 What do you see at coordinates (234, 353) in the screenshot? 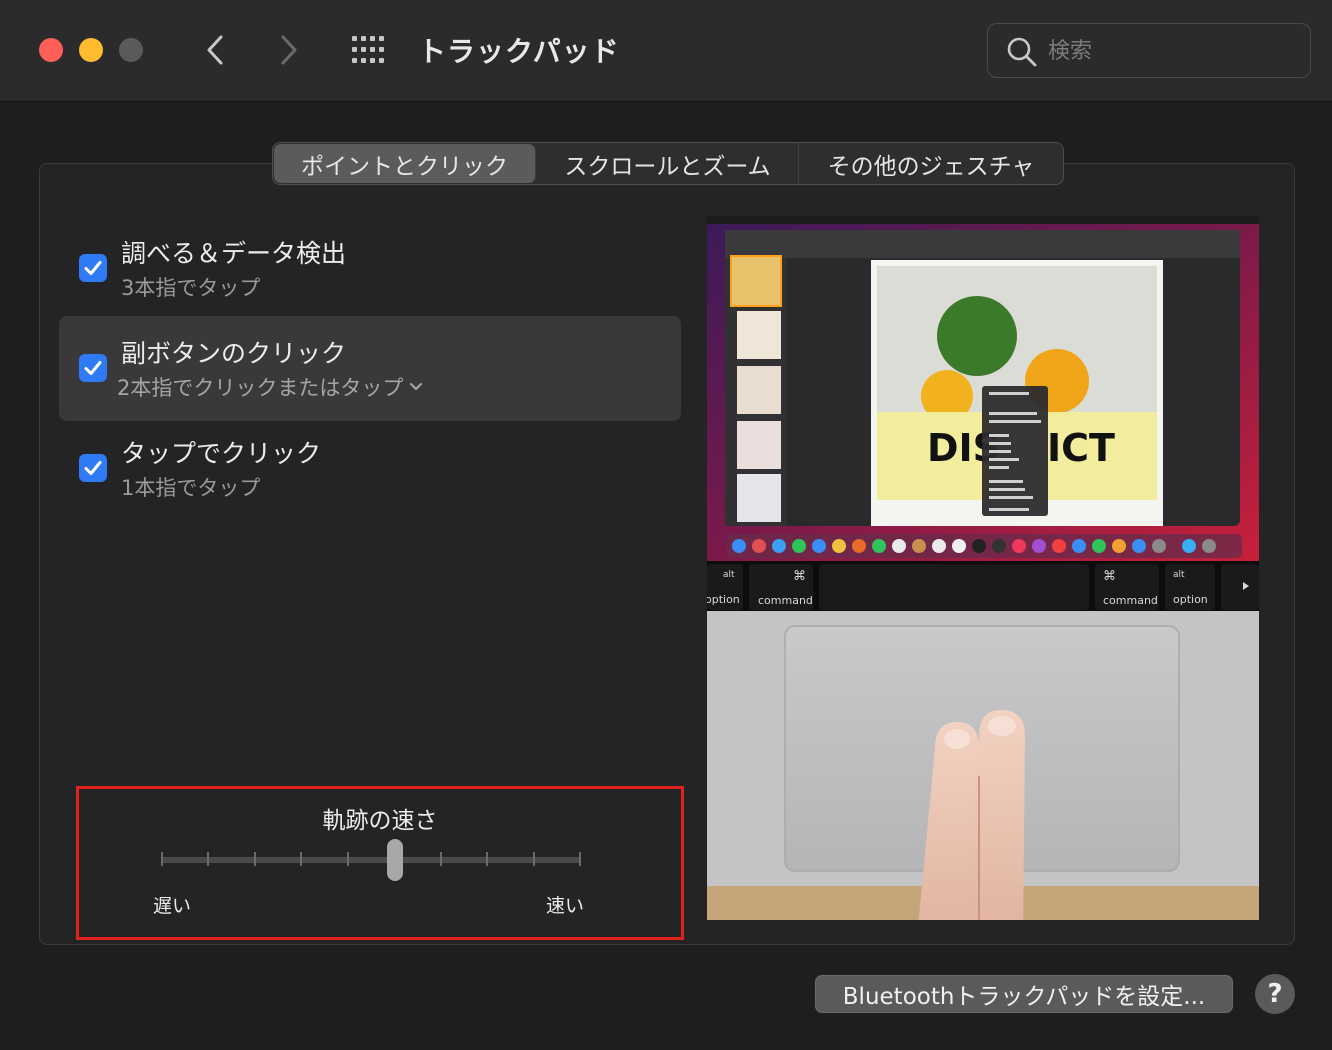
I see `option-title: 副ボタンのクリック` at bounding box center [234, 353].